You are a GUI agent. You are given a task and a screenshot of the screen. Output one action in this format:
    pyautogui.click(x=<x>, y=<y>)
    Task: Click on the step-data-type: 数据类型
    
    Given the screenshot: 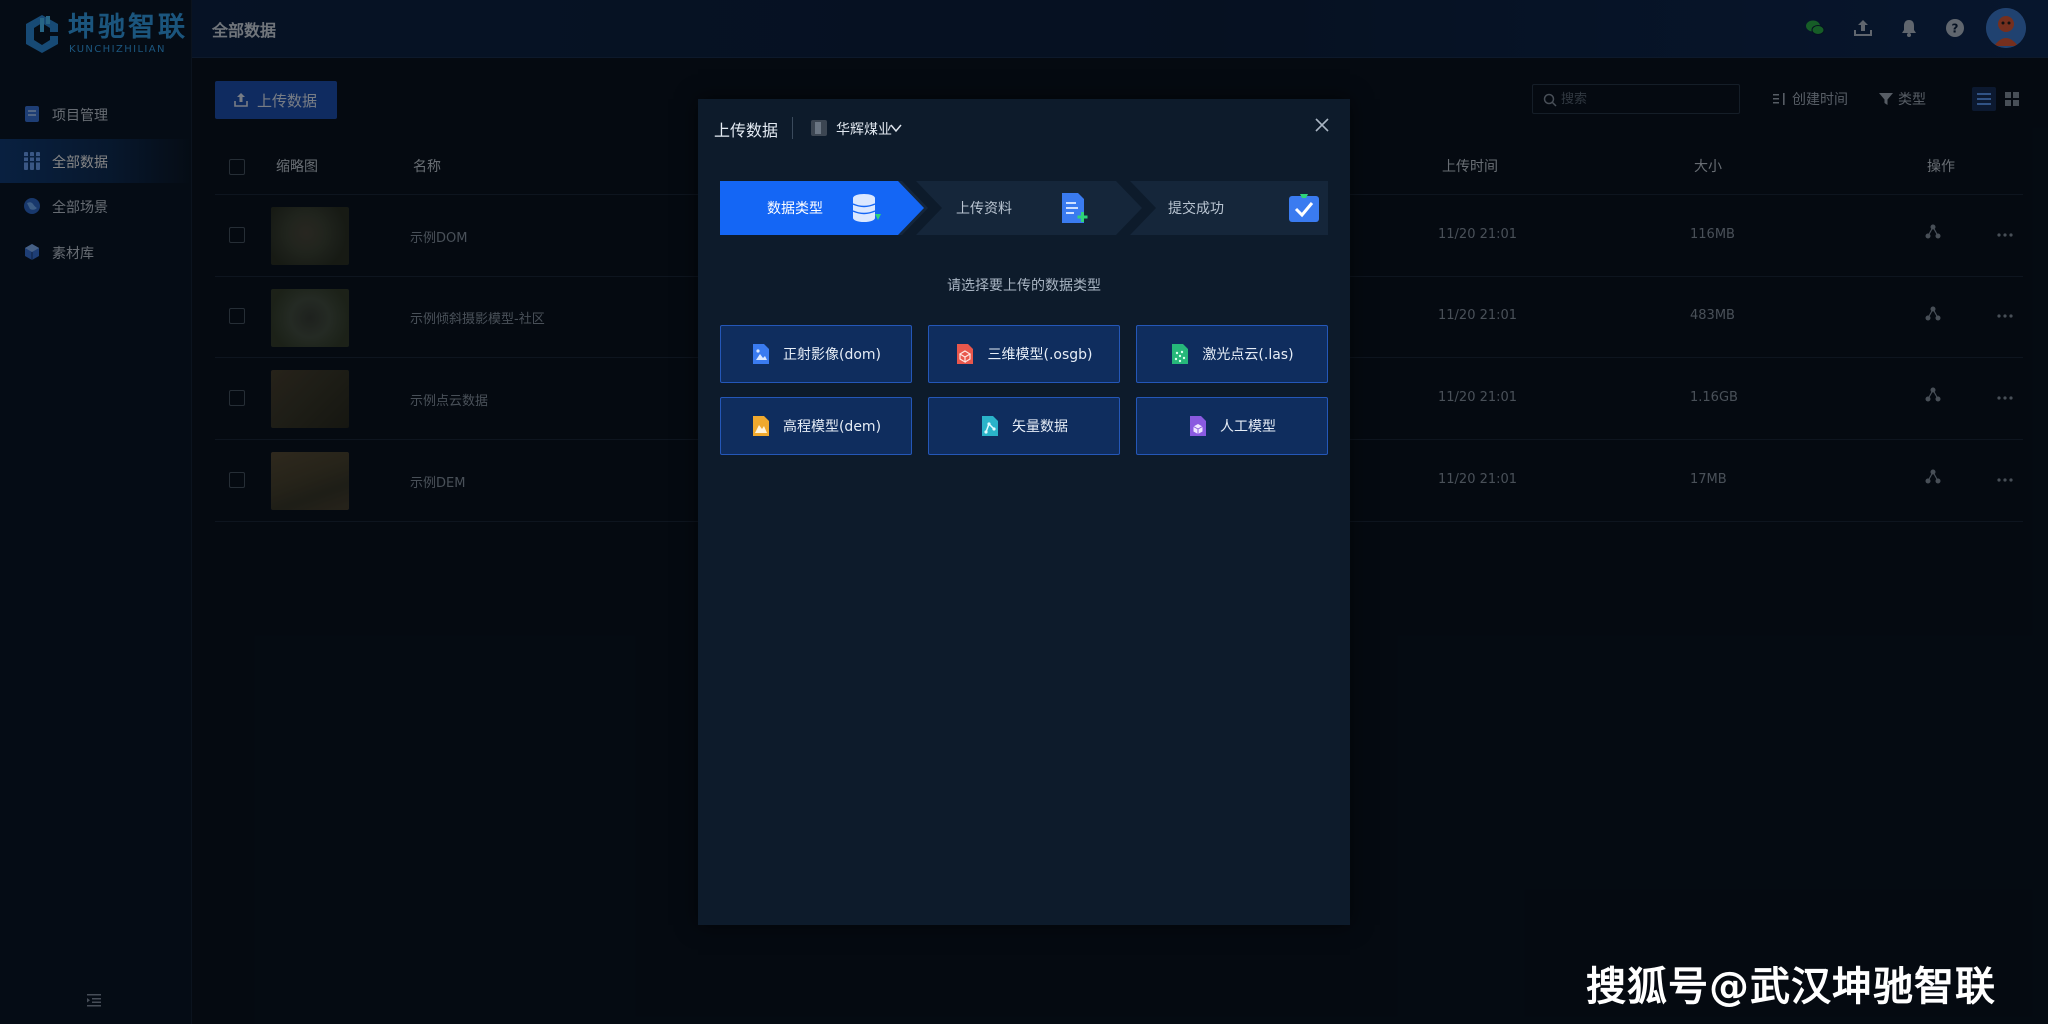 What is the action you would take?
    pyautogui.click(x=820, y=208)
    